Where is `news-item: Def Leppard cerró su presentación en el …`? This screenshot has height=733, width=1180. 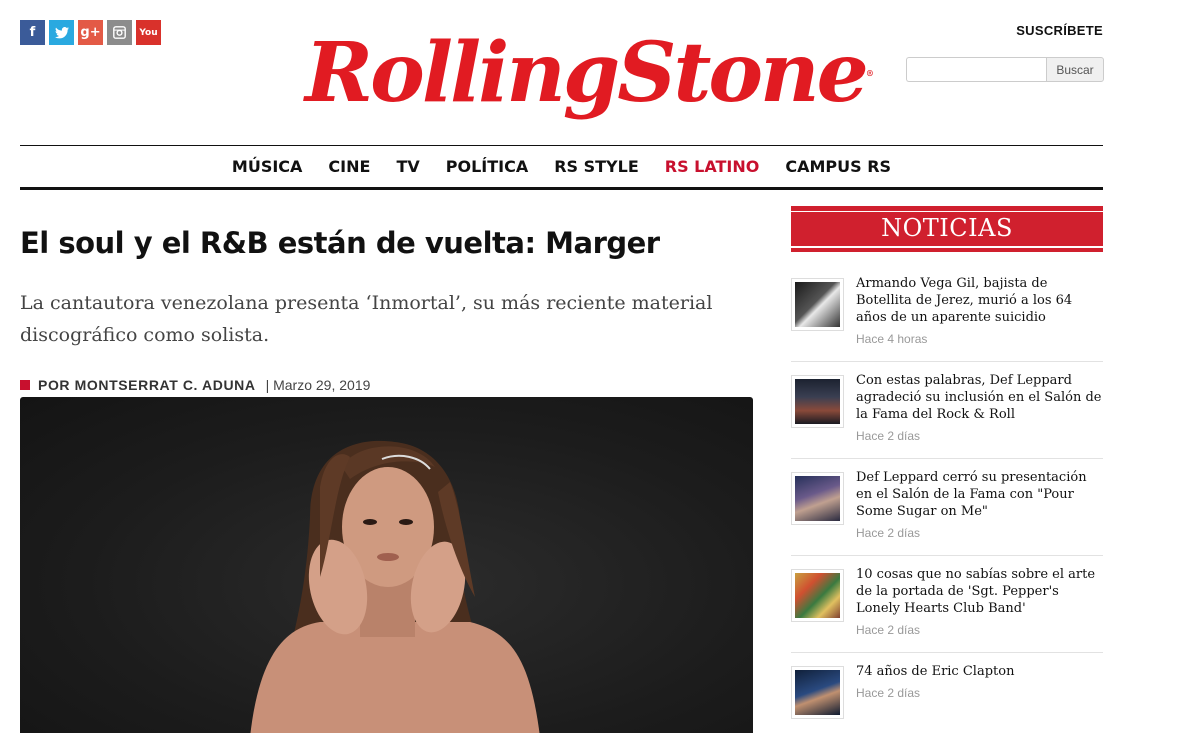
news-item: Def Leppard cerró su presentación en el … is located at coordinates (947, 507).